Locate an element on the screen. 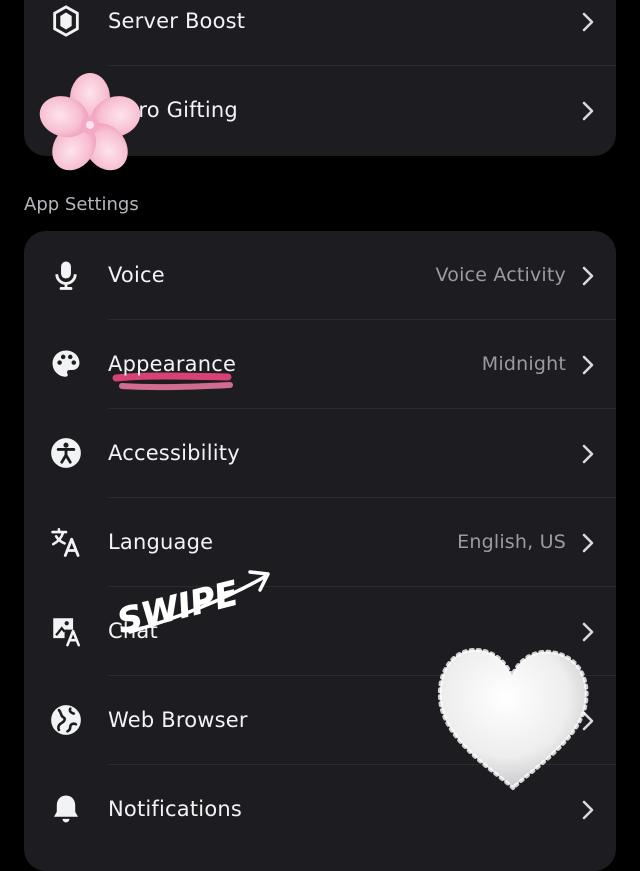  chat-image-icon is located at coordinates (66, 631).